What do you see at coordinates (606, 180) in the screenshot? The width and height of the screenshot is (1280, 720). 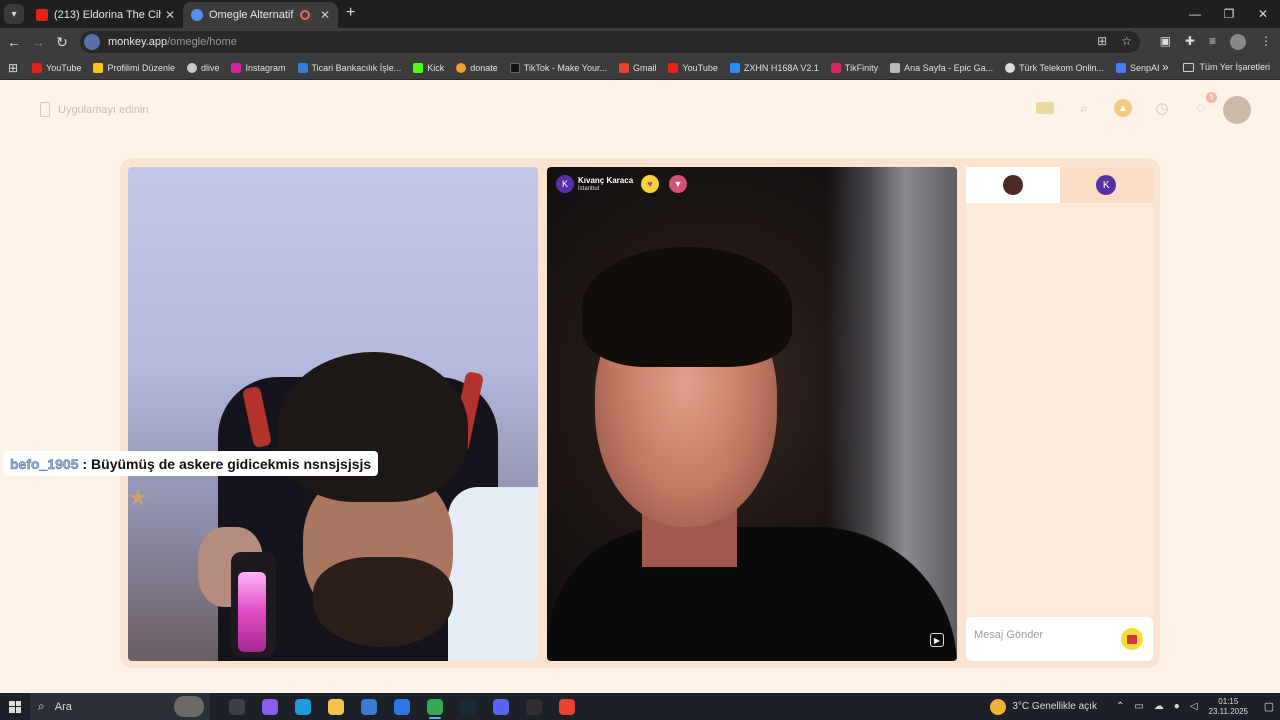 I see `remote-user-name: Kıvanç Karaca` at bounding box center [606, 180].